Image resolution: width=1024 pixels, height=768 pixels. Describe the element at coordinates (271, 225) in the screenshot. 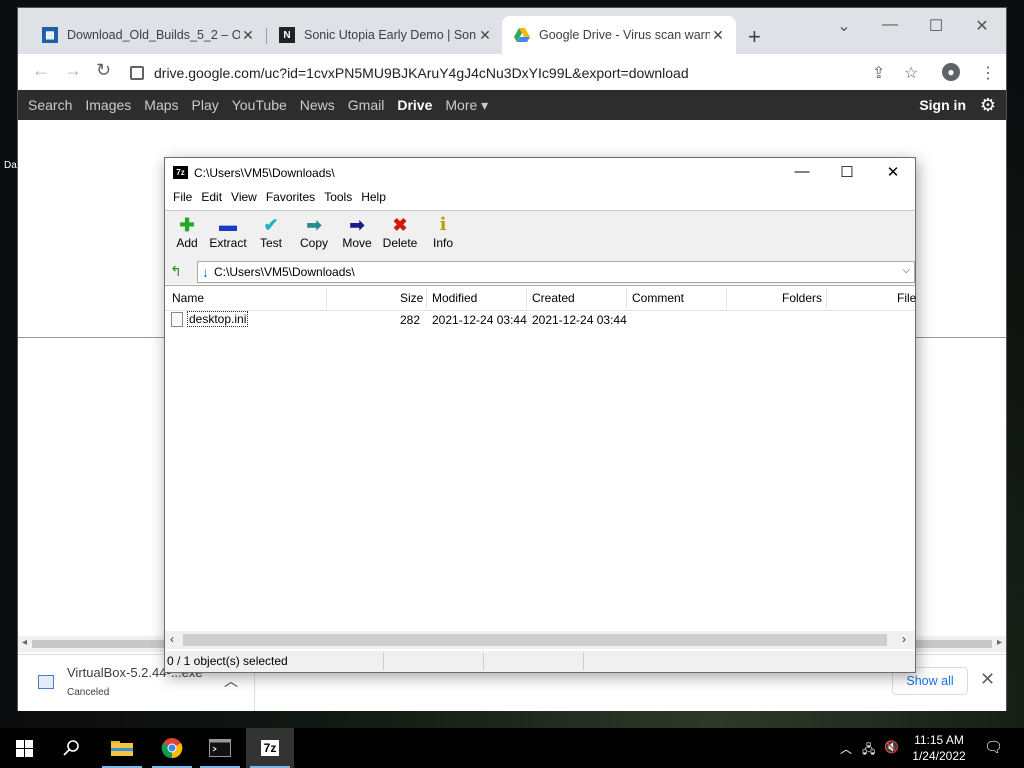

I see `test-icon: ✔` at that location.